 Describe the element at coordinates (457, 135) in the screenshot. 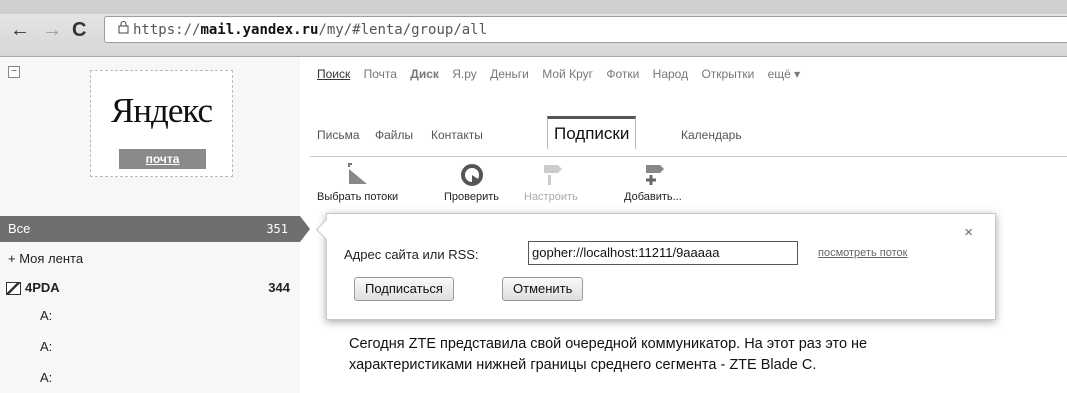

I see `tab-contacts: Контакты` at that location.